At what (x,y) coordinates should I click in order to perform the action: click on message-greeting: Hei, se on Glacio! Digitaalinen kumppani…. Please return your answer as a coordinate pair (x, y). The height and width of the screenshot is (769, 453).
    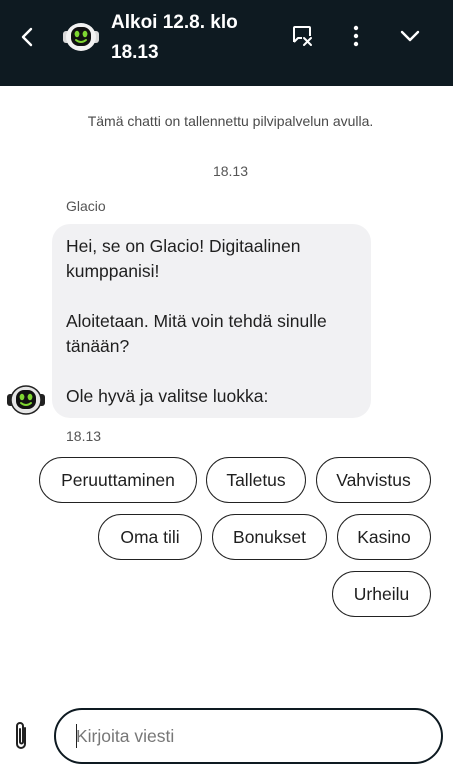
    Looking at the image, I should click on (183, 258).